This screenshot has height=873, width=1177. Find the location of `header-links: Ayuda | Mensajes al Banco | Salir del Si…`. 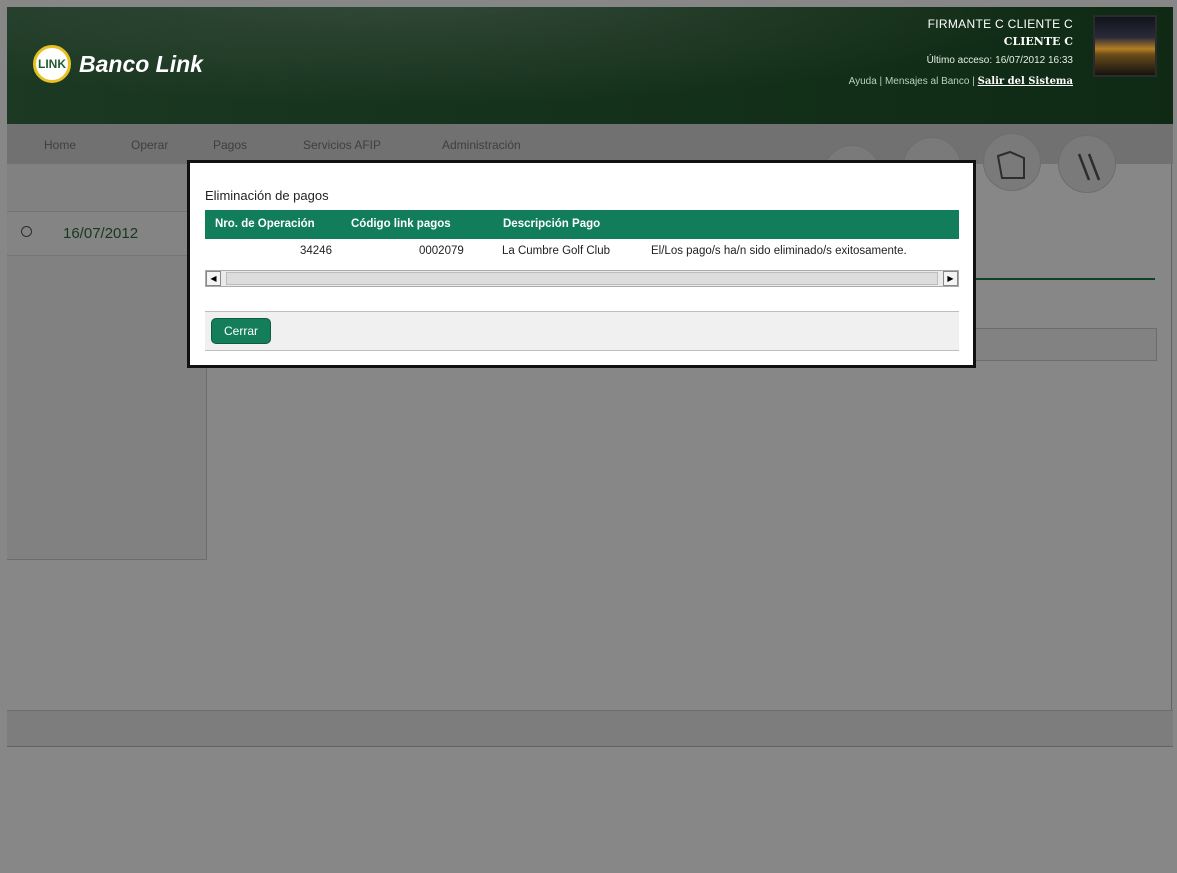

header-links: Ayuda | Mensajes al Banco | Salir del Si… is located at coordinates (961, 81).